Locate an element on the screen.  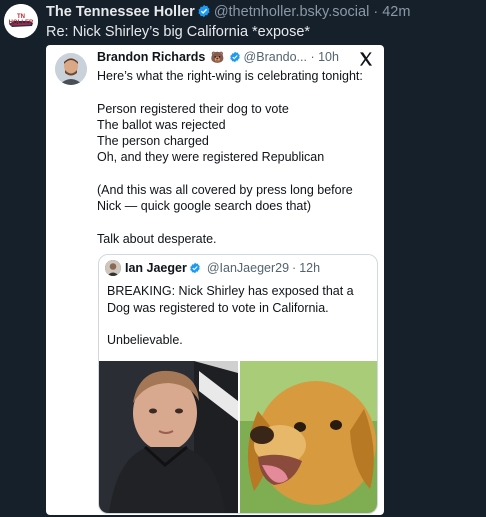
quote-time: 12h is located at coordinates (310, 268).